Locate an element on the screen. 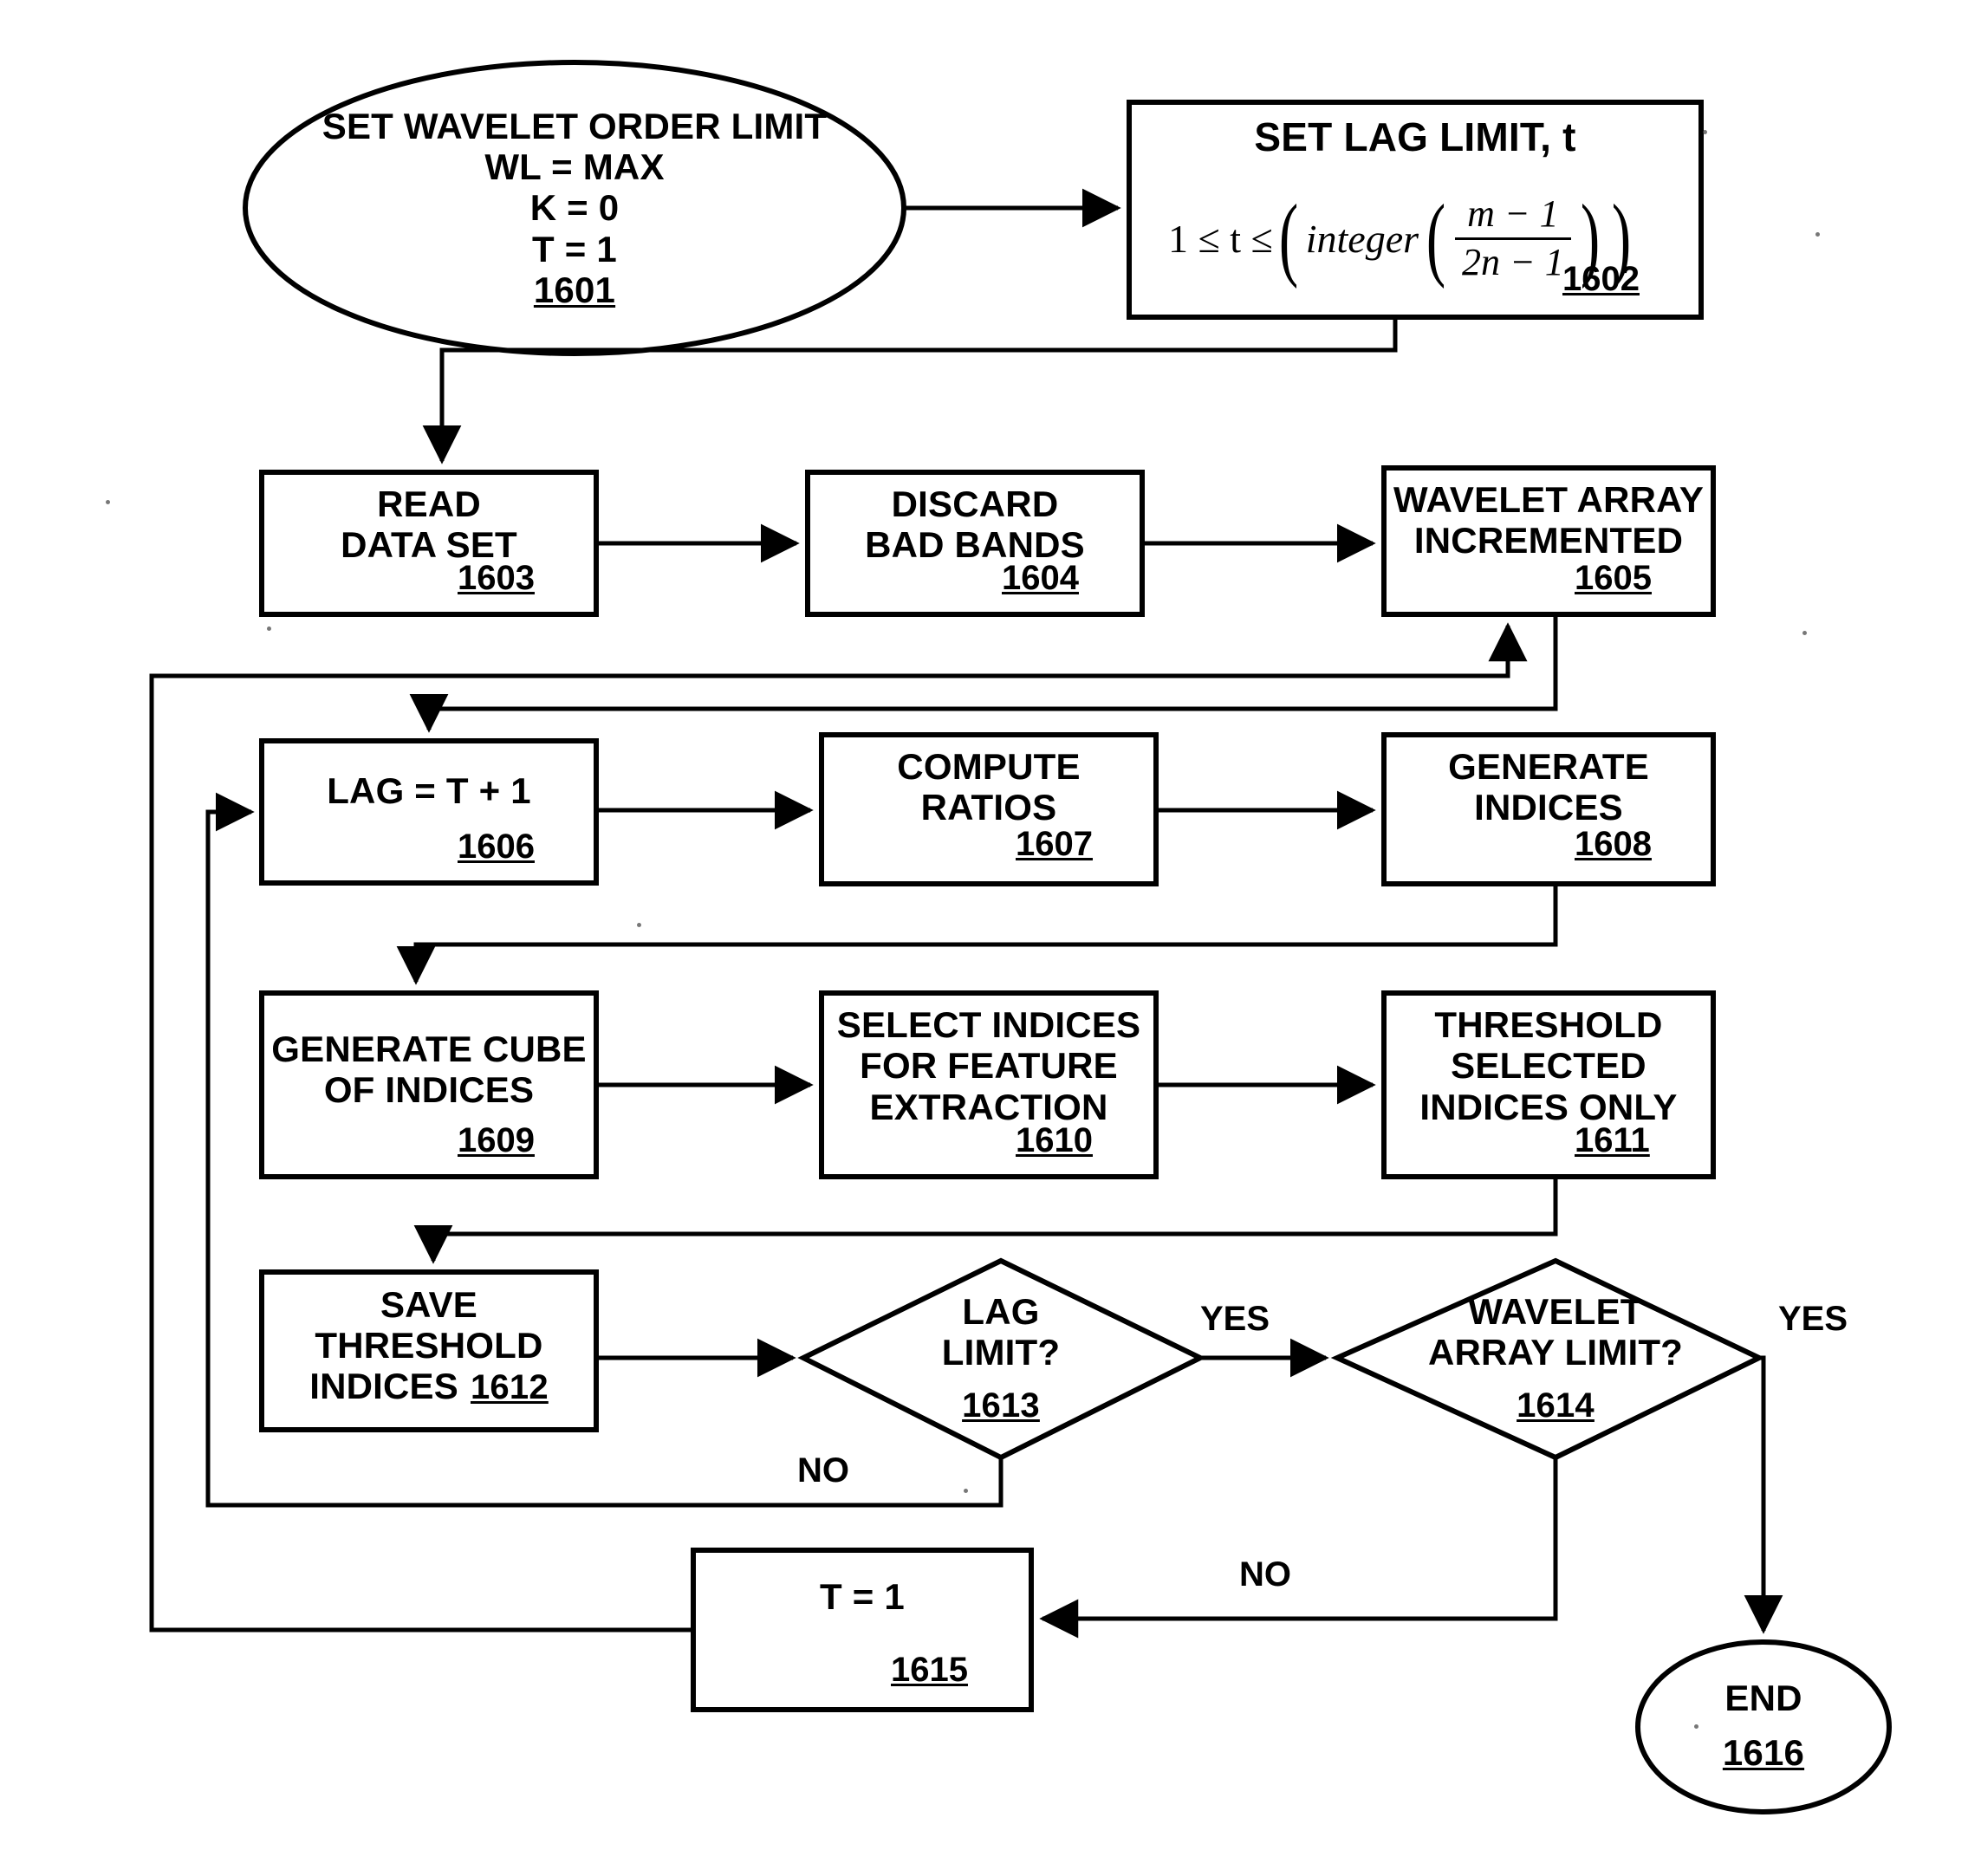 This screenshot has height=1876, width=1981. node-1607-ref: 1607 is located at coordinates (1054, 844).